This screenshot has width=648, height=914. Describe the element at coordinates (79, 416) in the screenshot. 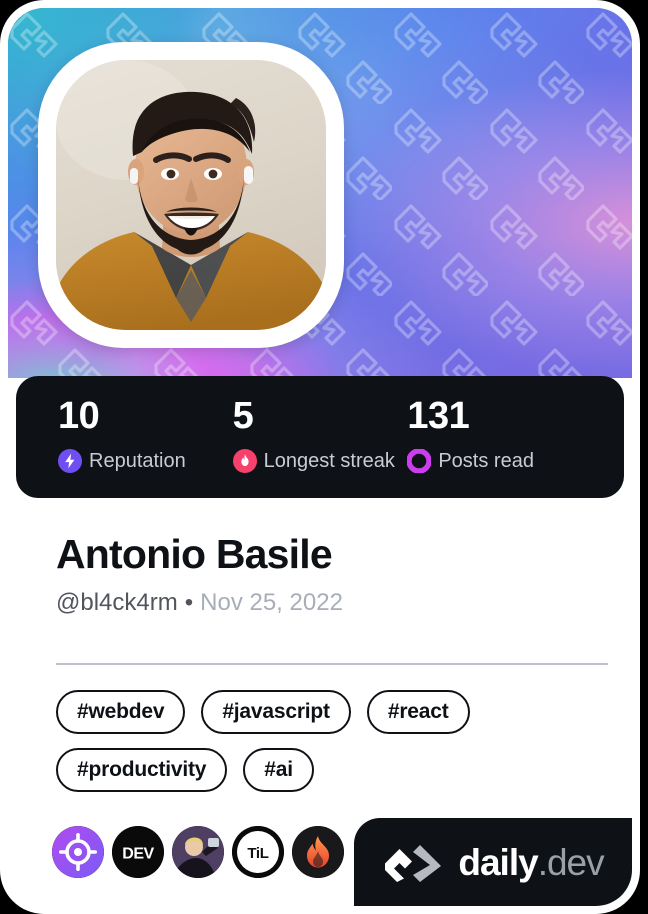

I see `stat-reputation-value: 10` at that location.